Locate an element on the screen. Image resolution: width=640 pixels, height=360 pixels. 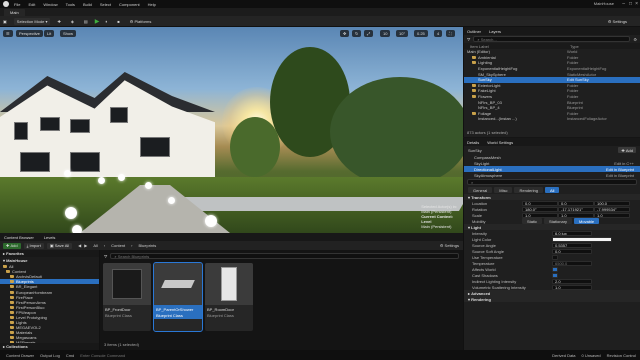
lit-button: Lit is located at coordinates (49, 33).